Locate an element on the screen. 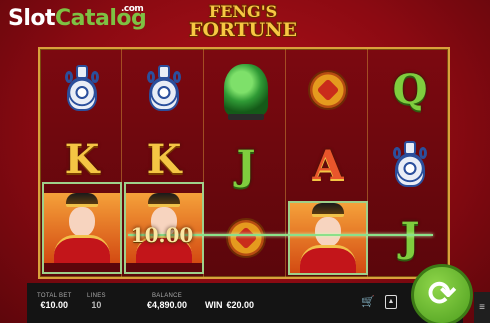 This screenshot has width=490, height=323. symbol-j: J is located at coordinates (246, 166).